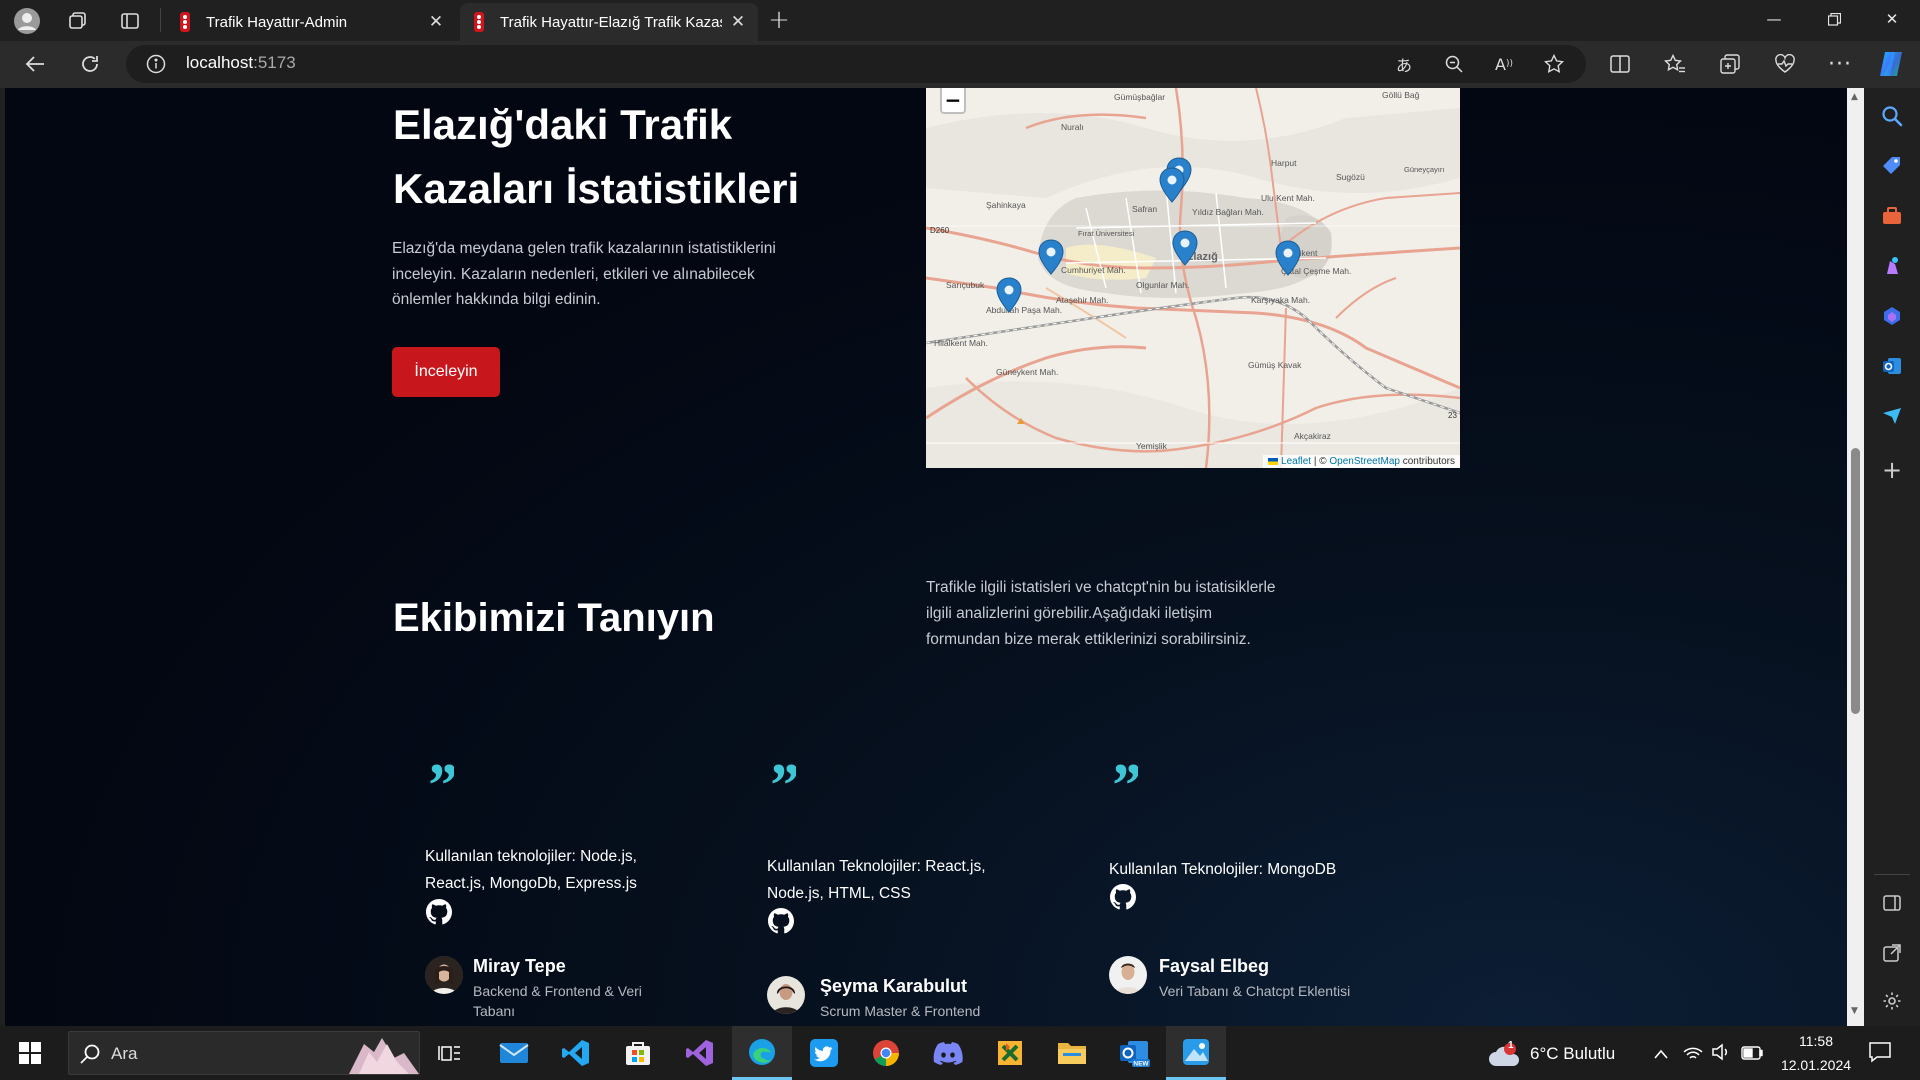 The width and height of the screenshot is (1920, 1080). What do you see at coordinates (779, 20) in the screenshot?
I see `new-tab-icon: +` at bounding box center [779, 20].